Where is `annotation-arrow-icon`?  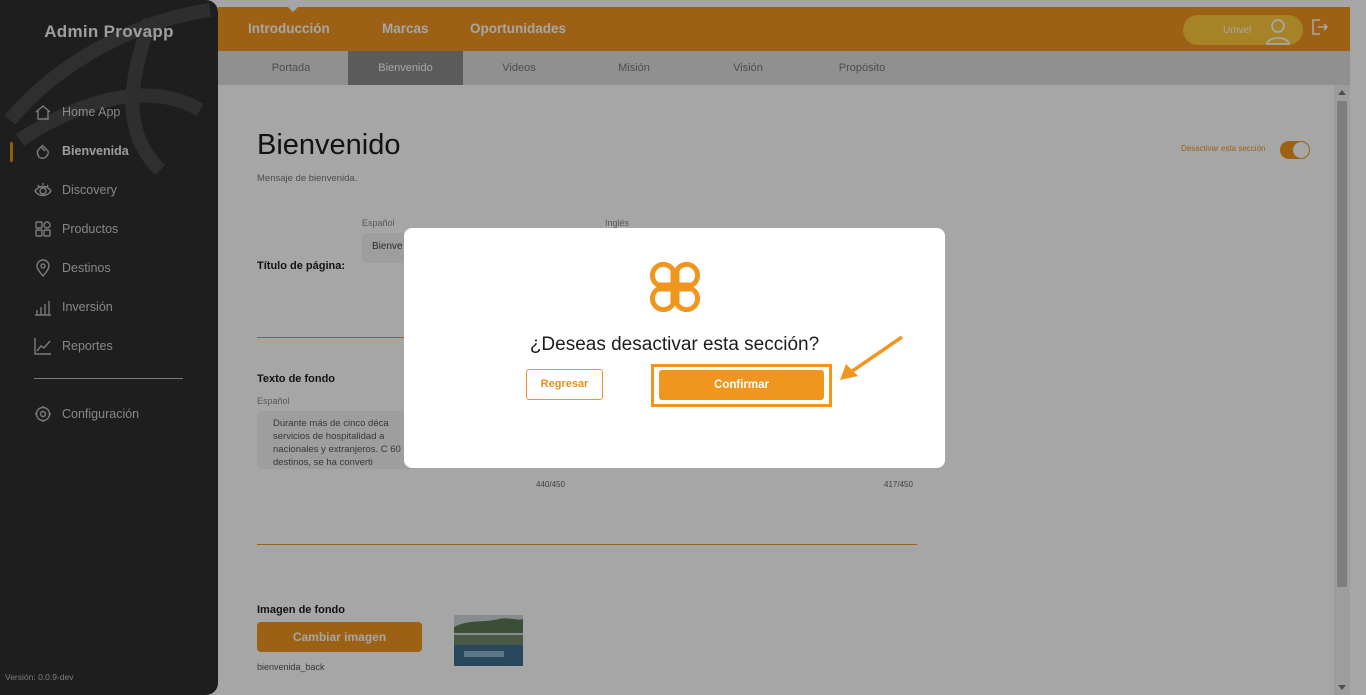 annotation-arrow-icon is located at coordinates (871, 357).